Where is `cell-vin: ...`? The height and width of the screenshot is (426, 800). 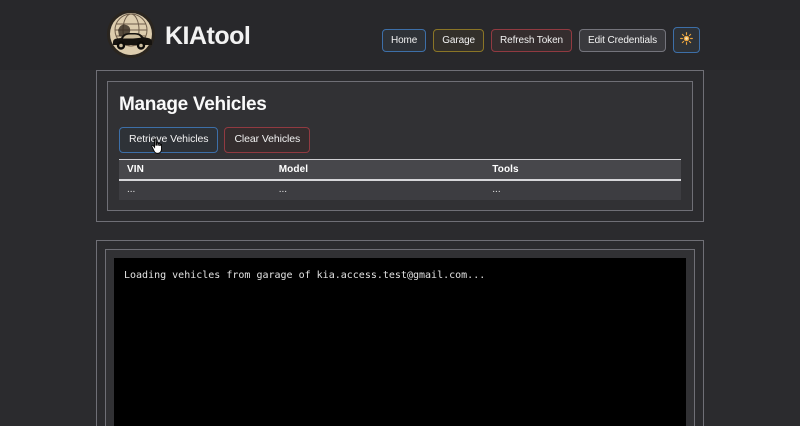 cell-vin: ... is located at coordinates (195, 189).